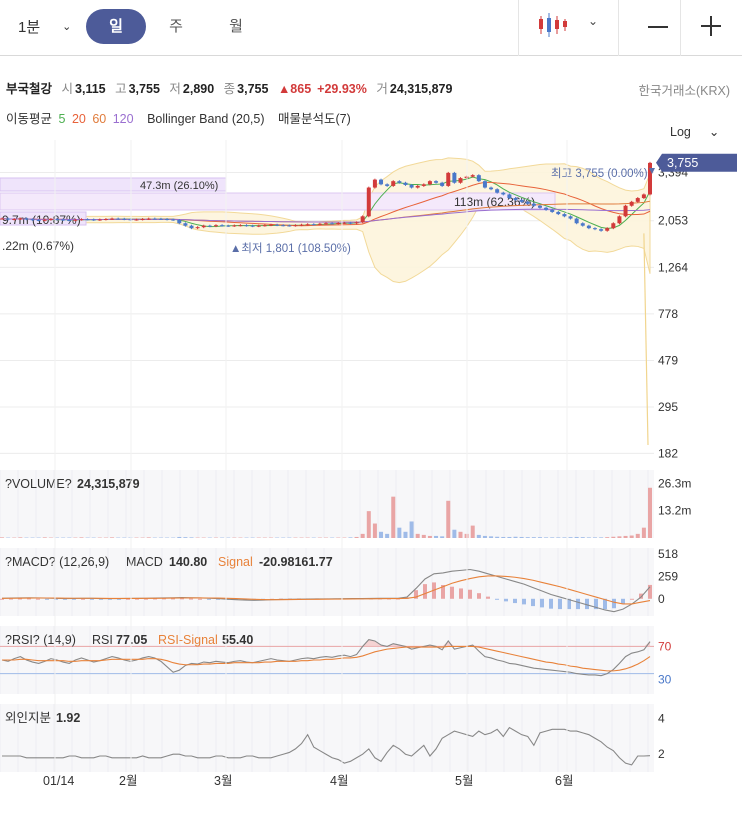  Describe the element at coordinates (68, 718) in the screenshot. I see `foreign-value: 1.92` at that location.